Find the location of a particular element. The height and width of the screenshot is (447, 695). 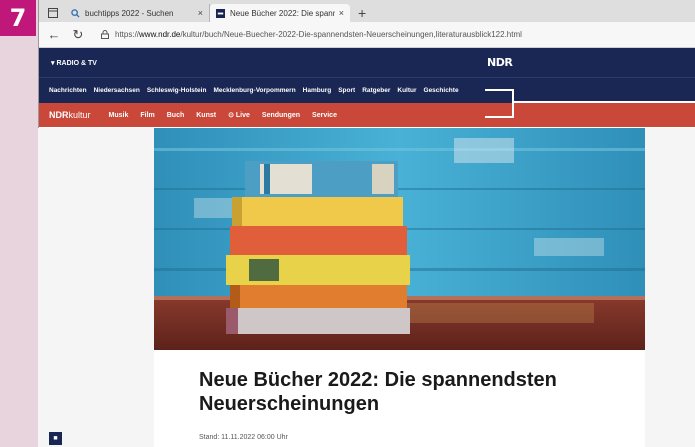

tab-ndr-article: Neue Bücher 2022: Die spannen × is located at coordinates (280, 13).